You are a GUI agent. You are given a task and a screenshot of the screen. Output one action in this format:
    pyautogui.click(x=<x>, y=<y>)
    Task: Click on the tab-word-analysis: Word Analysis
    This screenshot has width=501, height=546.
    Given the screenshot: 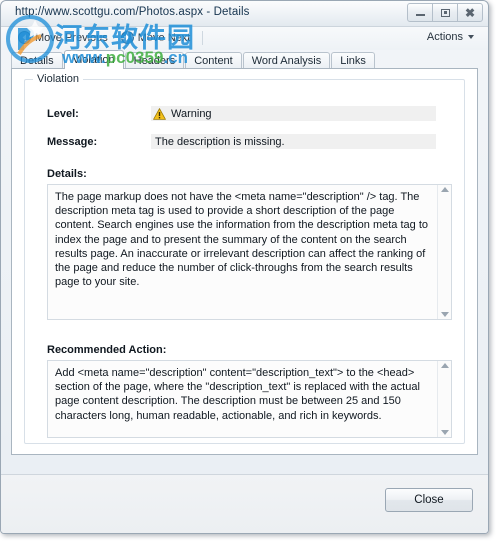 What is the action you would take?
    pyautogui.click(x=286, y=60)
    